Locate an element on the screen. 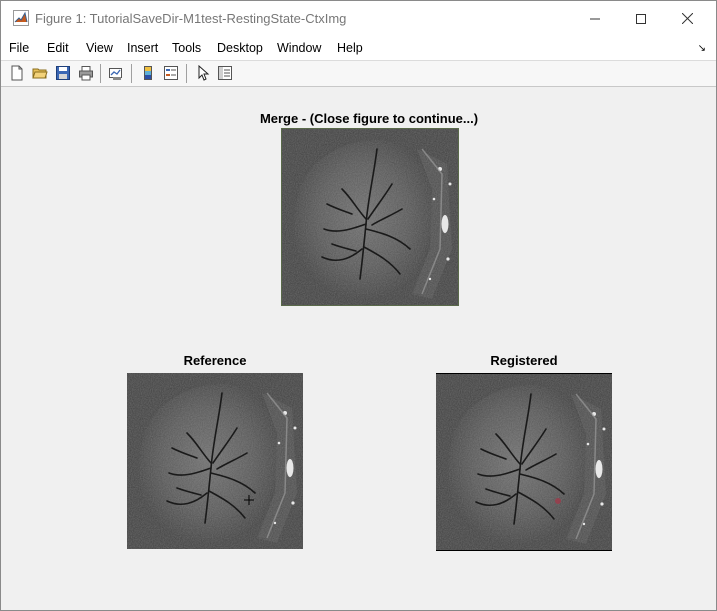 This screenshot has height=611, width=717. menu-window: Window is located at coordinates (299, 48).